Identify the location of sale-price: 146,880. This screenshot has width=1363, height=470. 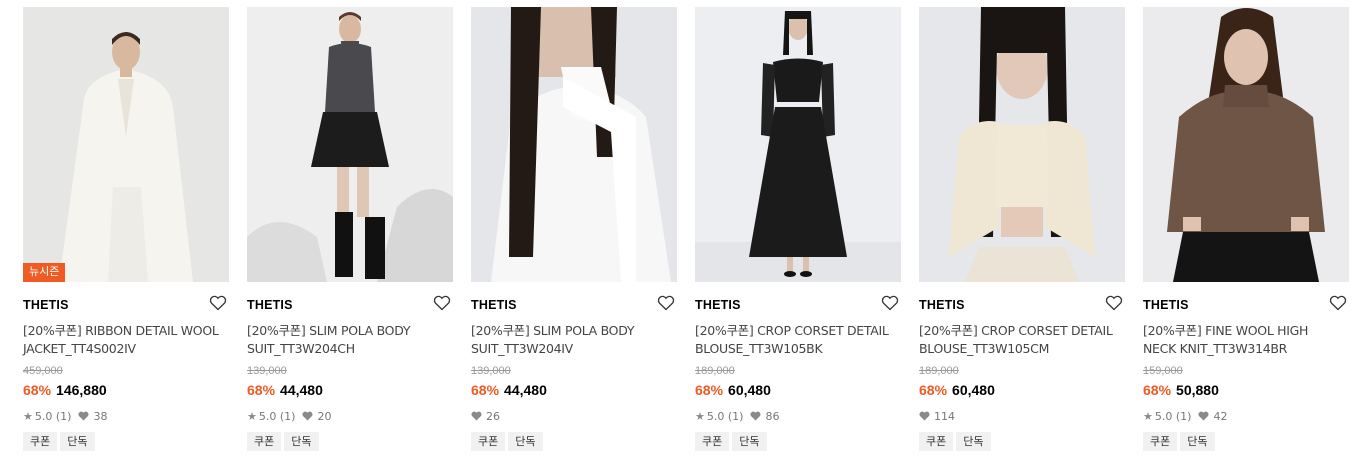
(81, 390).